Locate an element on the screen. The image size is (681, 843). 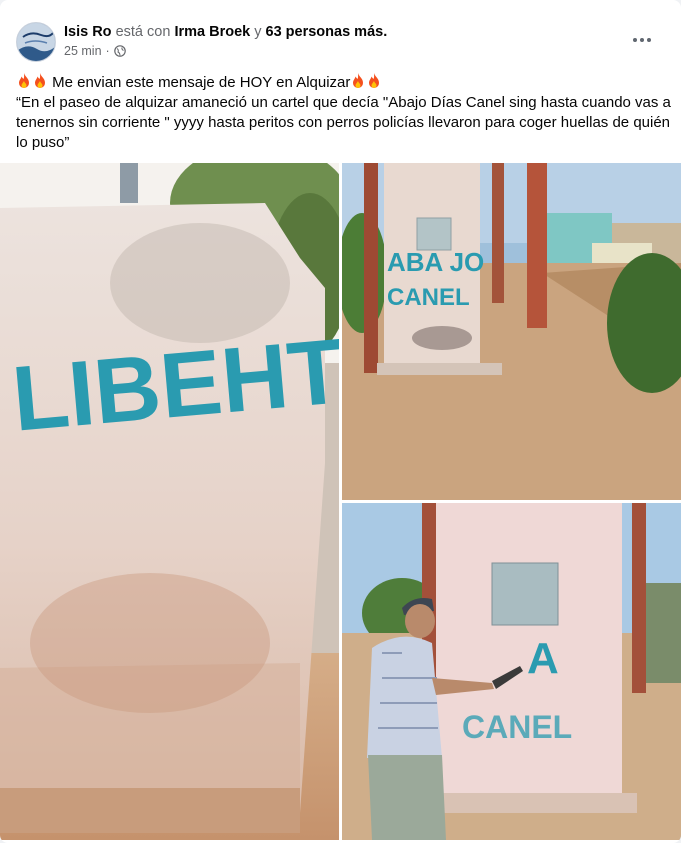
tagged-name: Irma Broek is located at coordinates (212, 32).